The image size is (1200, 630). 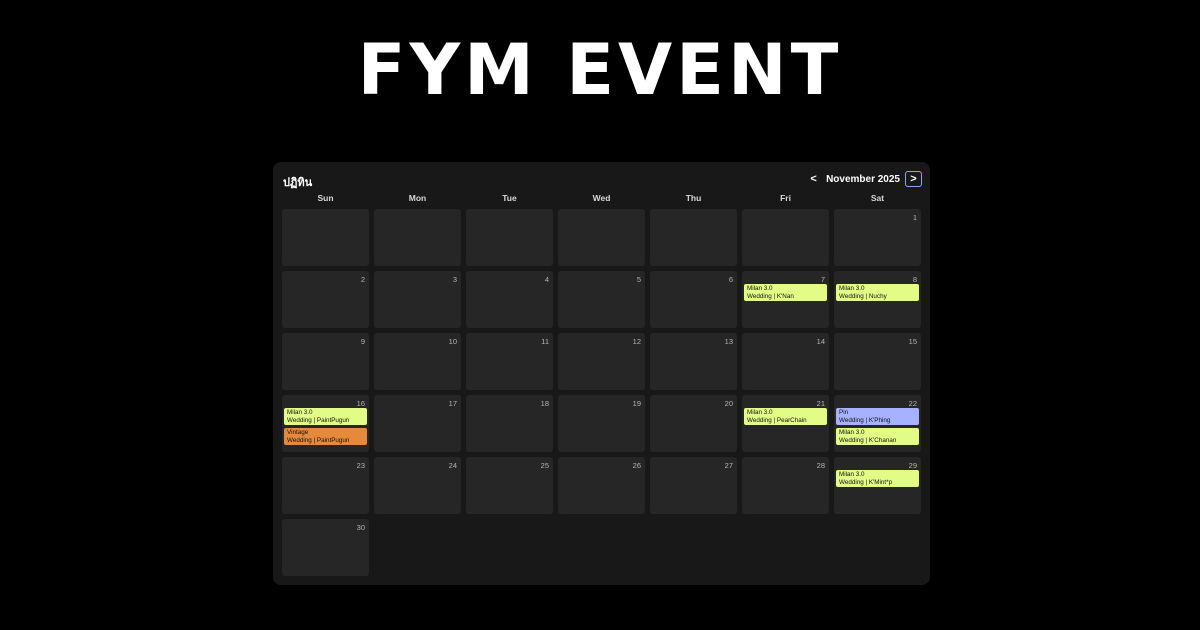 I want to click on day-number: 16, so click(x=360, y=403).